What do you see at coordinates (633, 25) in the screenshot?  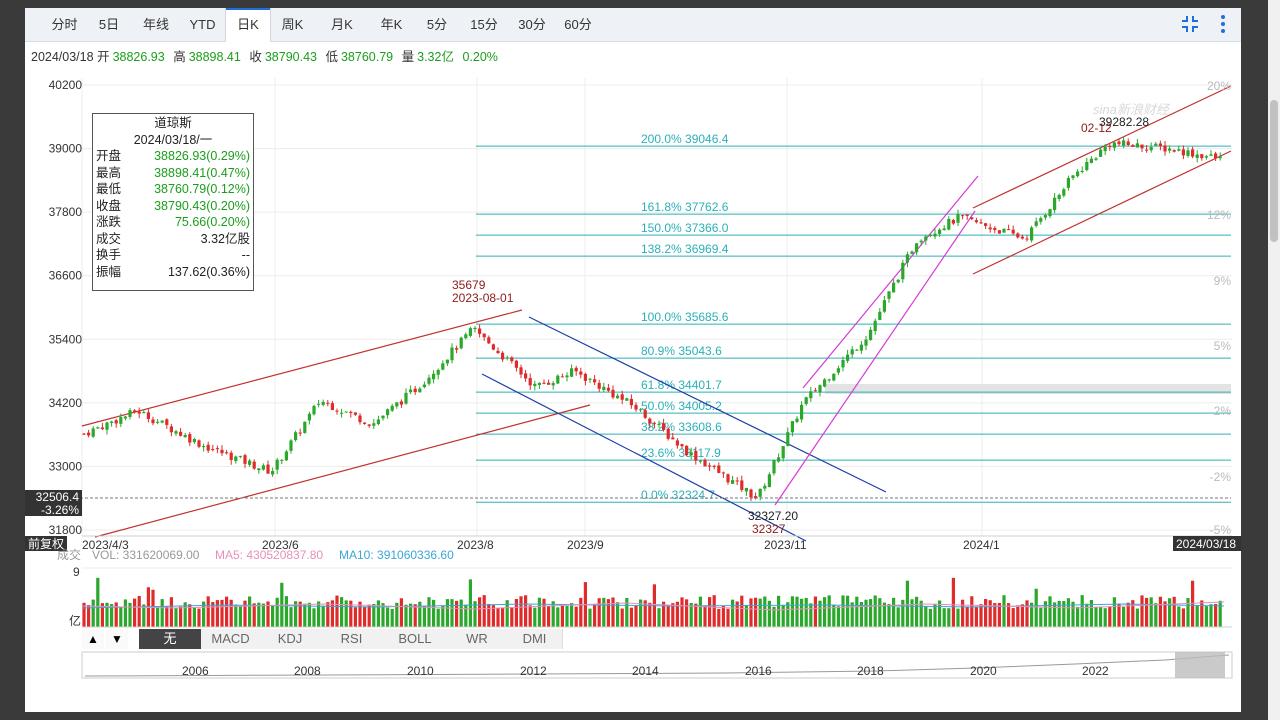 I see `period-tabs: 分时 5日 年线 YTD 日K 周K 月K 年K 5分 15分 30分 60分` at bounding box center [633, 25].